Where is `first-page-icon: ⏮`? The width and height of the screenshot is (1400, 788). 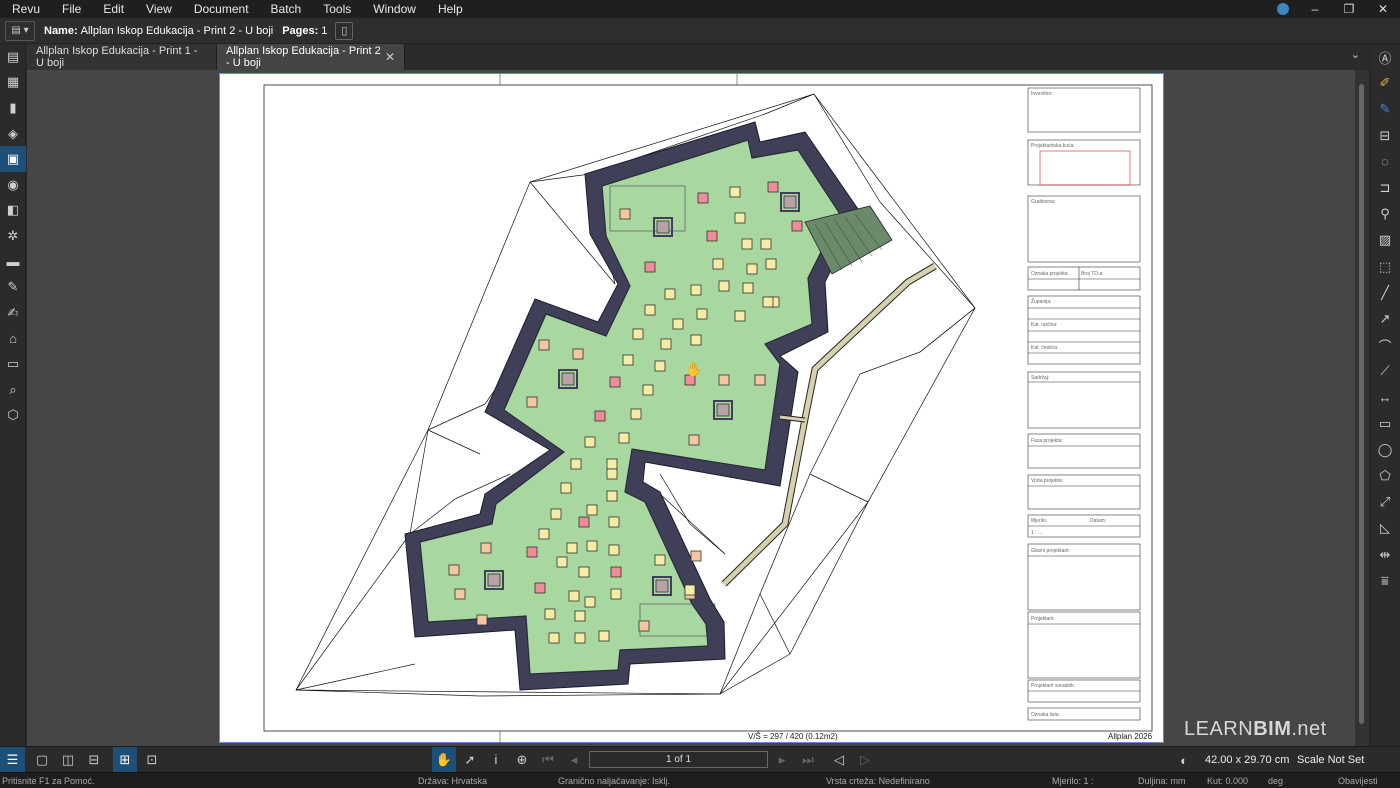 first-page-icon: ⏮ is located at coordinates (548, 760).